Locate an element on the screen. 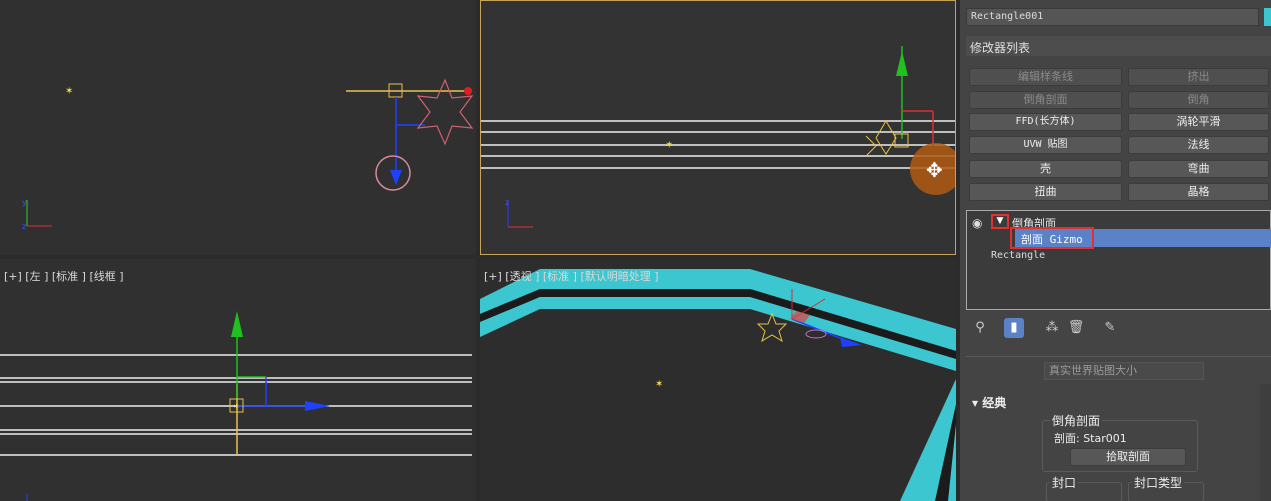  svg-text: y is located at coordinates (24, 202).